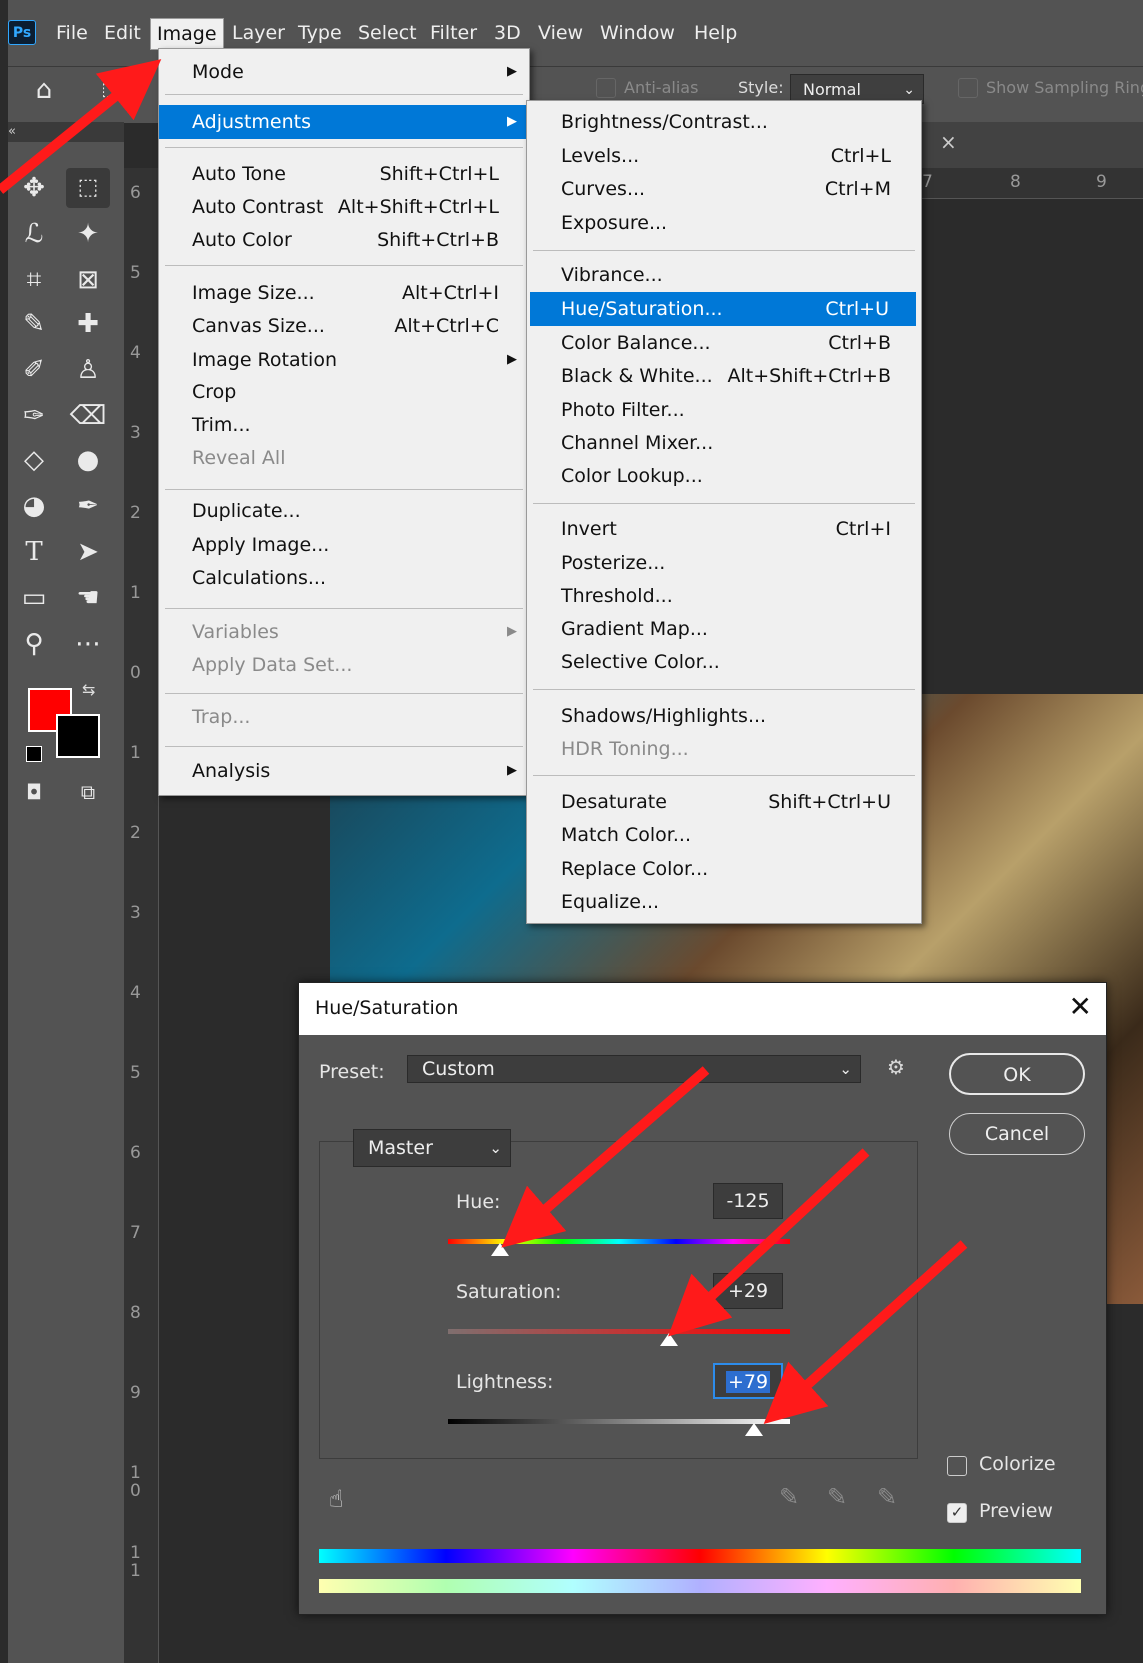 The height and width of the screenshot is (1663, 1143). I want to click on menu-item-auto-color: Auto Color Shift+Ctrl+B, so click(344, 240).